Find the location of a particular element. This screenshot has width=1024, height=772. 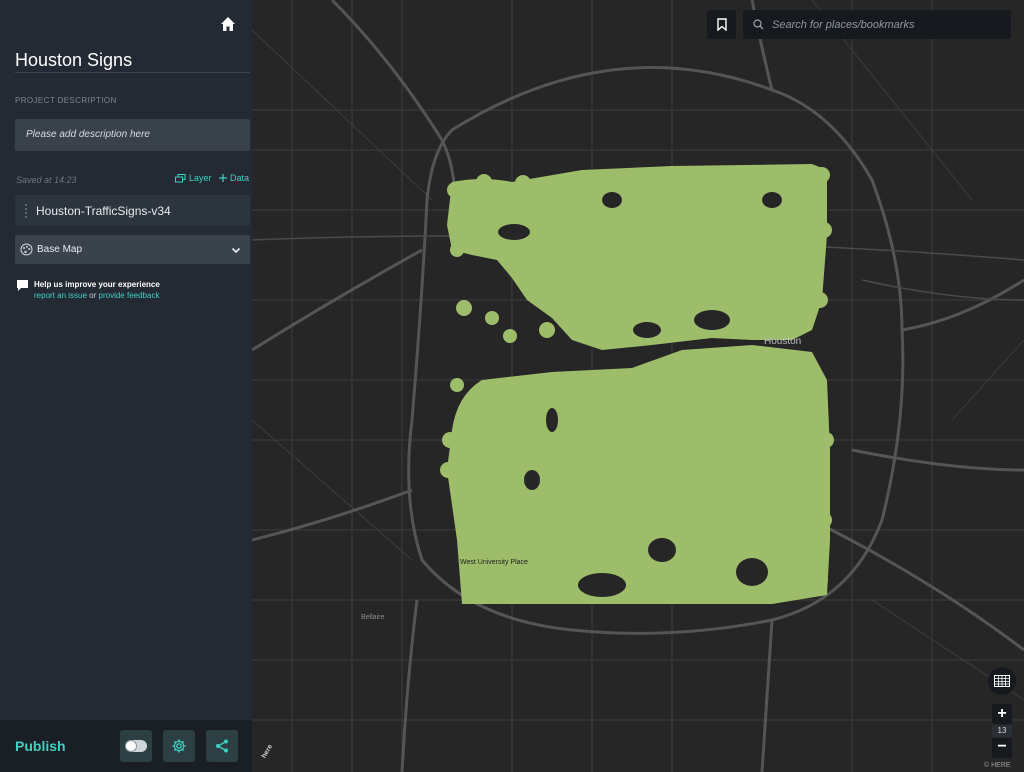

report-issue-link: report an issue is located at coordinates (60, 295).